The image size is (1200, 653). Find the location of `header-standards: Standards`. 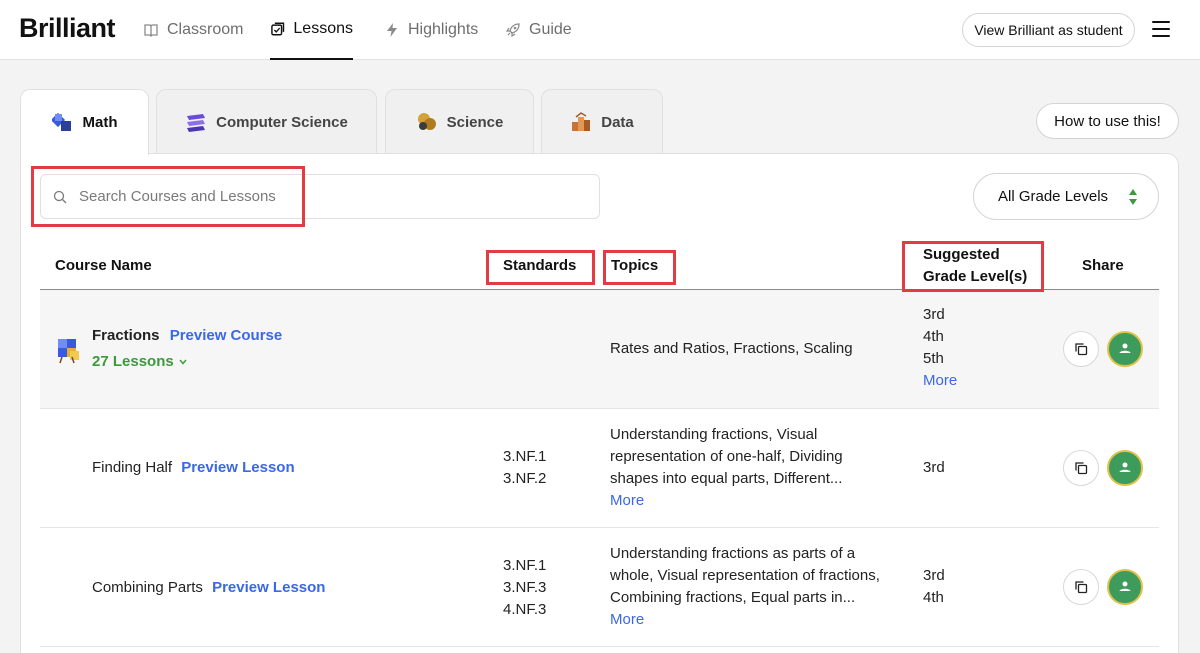

header-standards: Standards is located at coordinates (540, 265).